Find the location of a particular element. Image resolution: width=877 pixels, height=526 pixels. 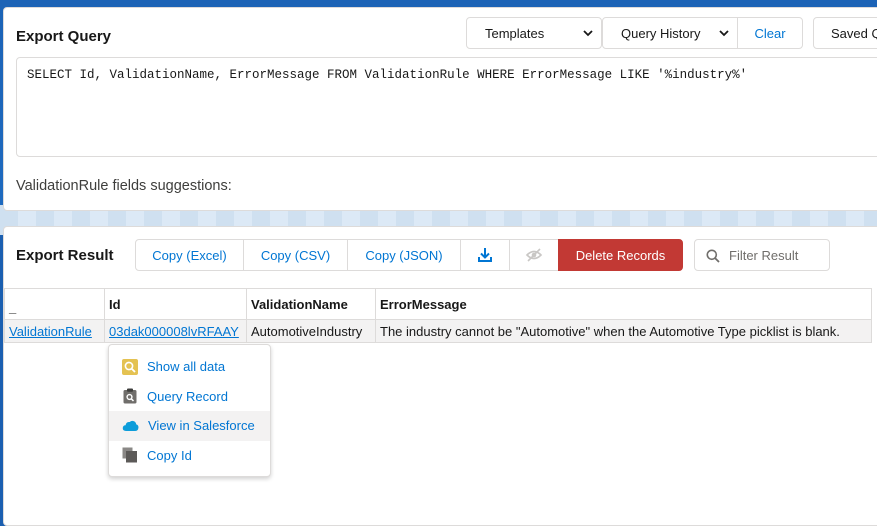

toggle-hidden-button is located at coordinates (534, 255).